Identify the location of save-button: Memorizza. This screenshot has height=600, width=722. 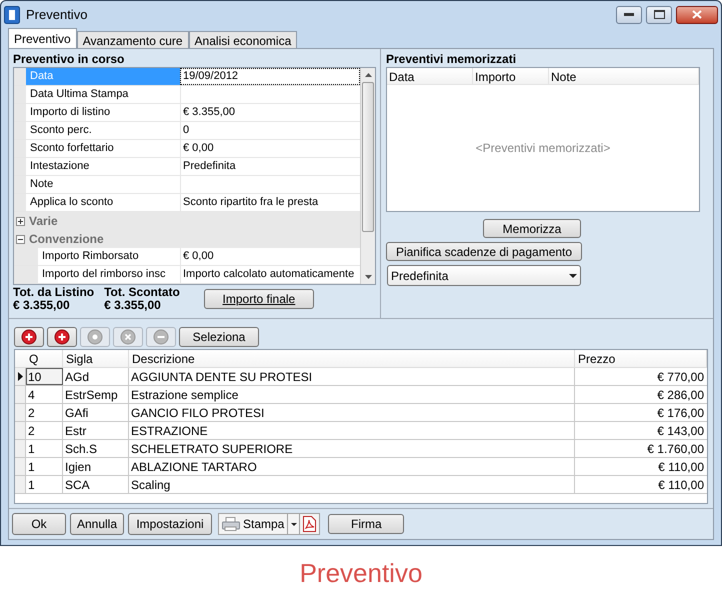
(532, 228).